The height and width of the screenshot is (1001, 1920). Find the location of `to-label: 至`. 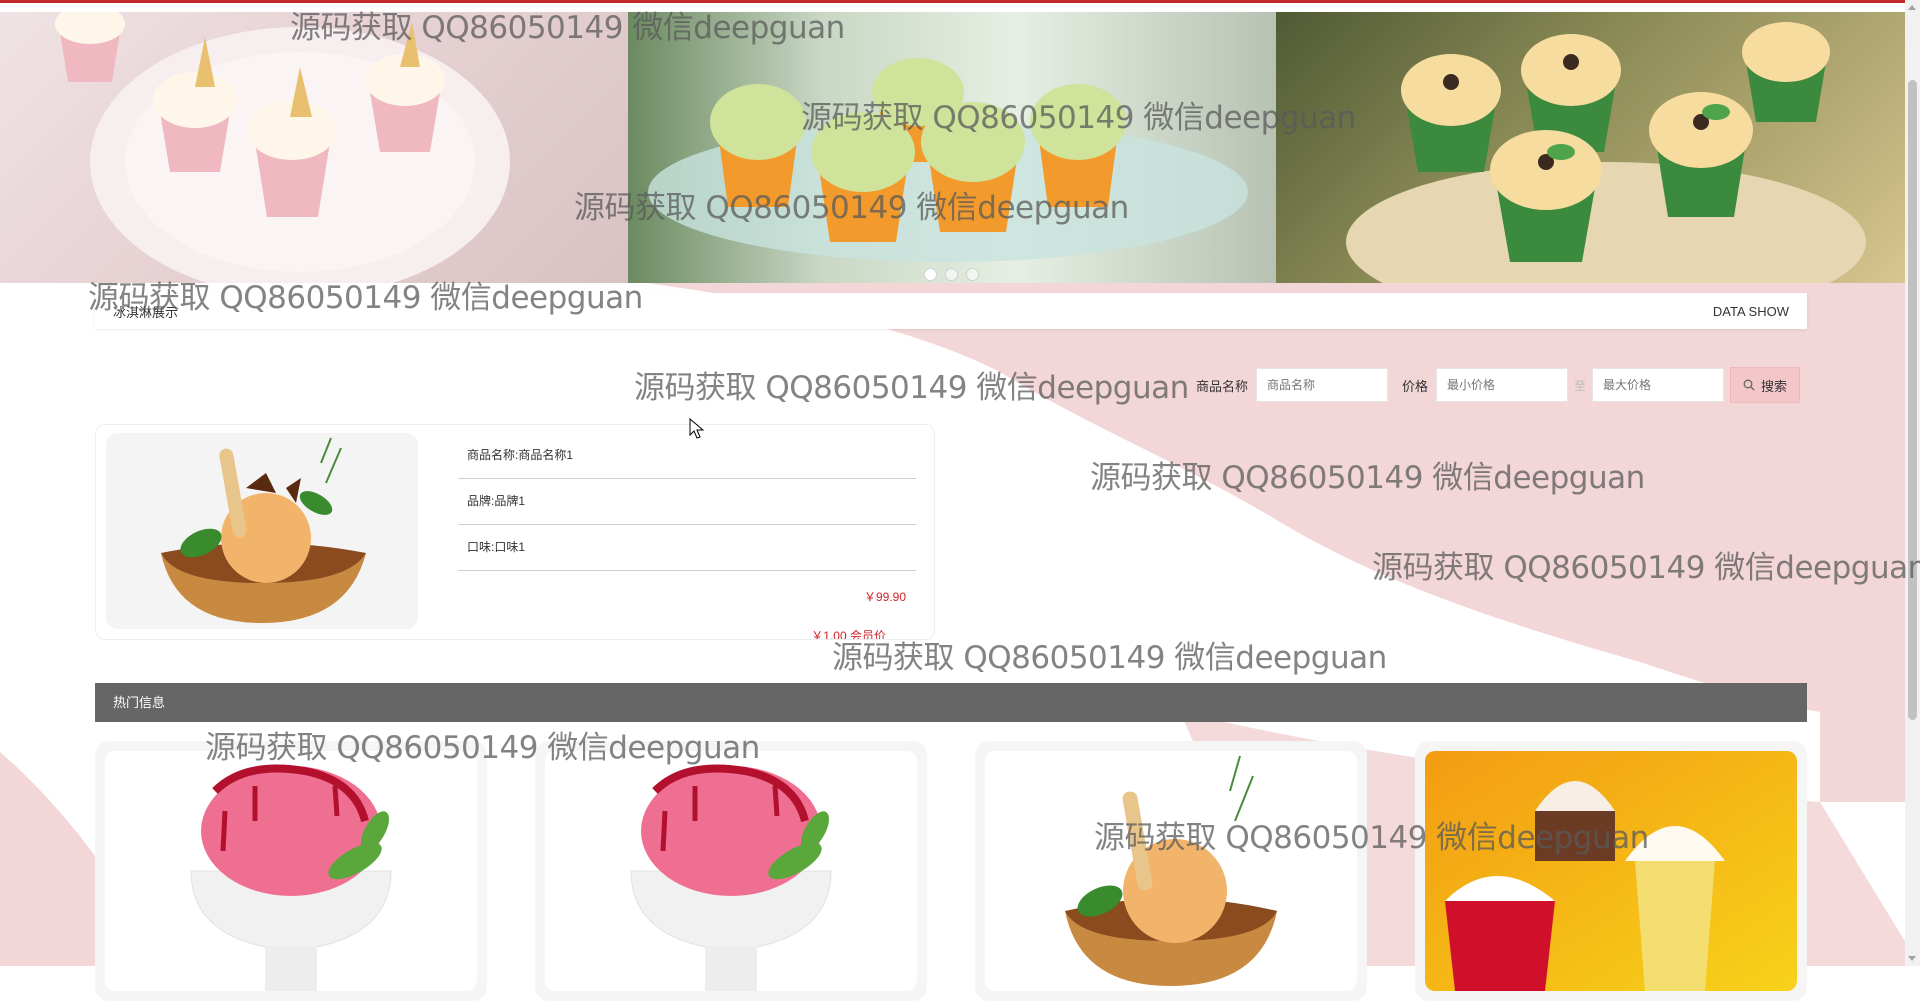

to-label: 至 is located at coordinates (1580, 385).